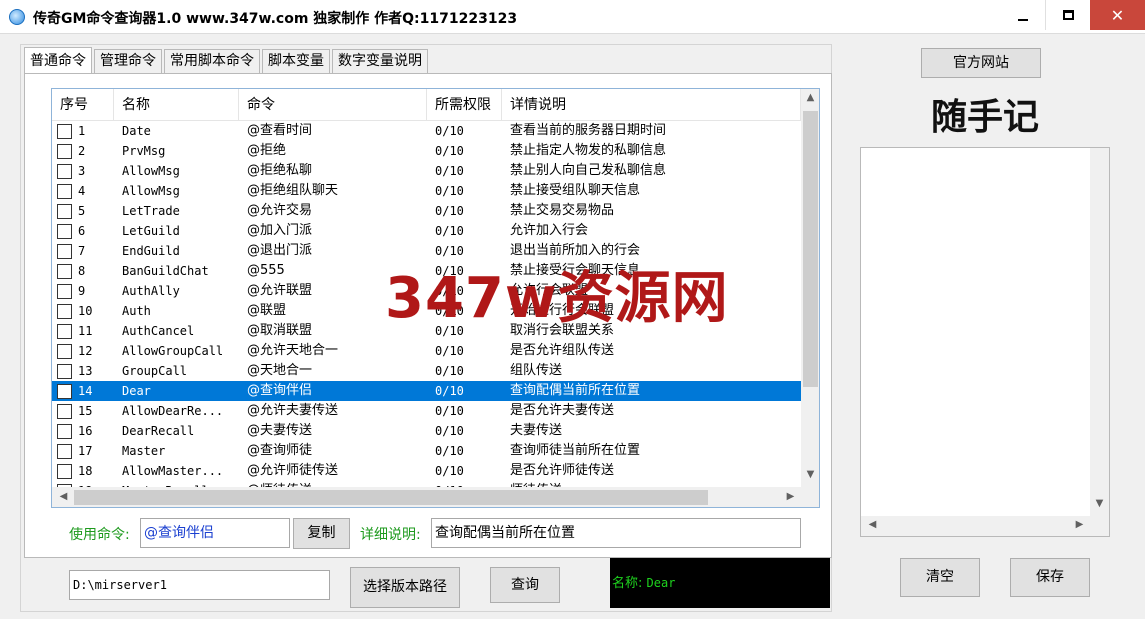 This screenshot has width=1145, height=619. Describe the element at coordinates (426, 431) in the screenshot. I see `table-row: 16 DearRecall @夫妻传送 0/10 夫妻传送` at that location.